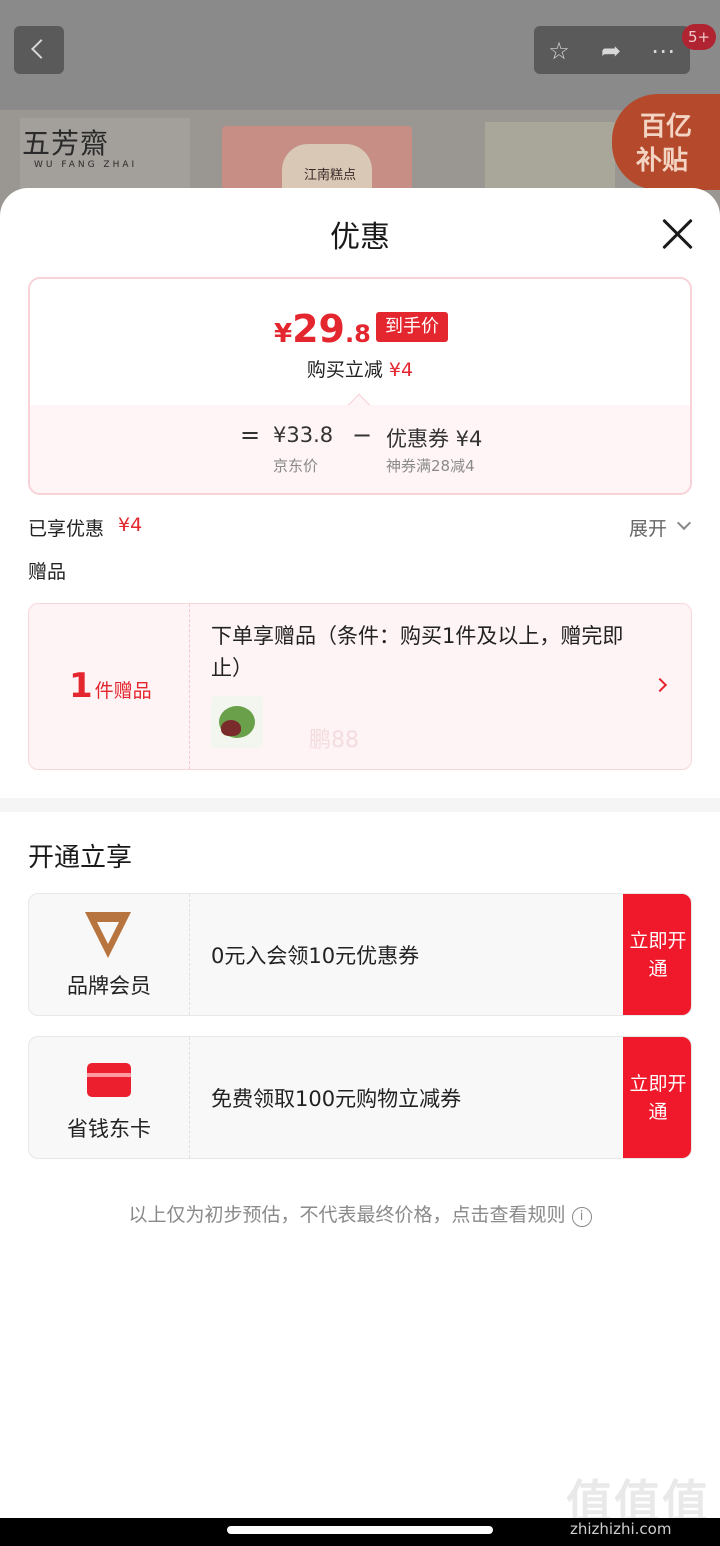 The width and height of the screenshot is (720, 1546). I want to click on subsidy-line1: 百亿, so click(666, 127).